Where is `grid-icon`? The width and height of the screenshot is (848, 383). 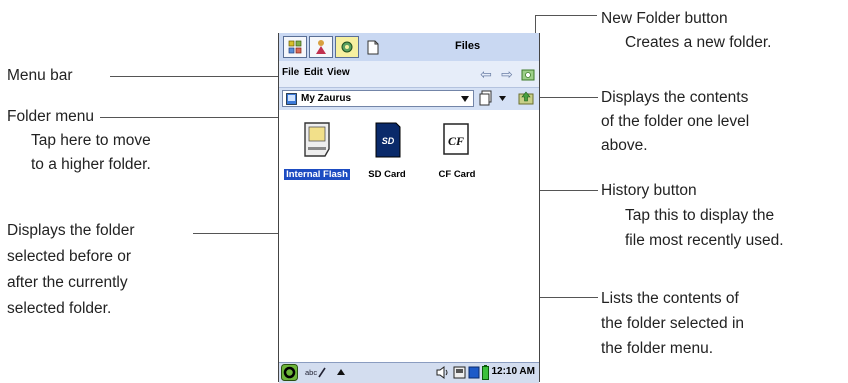
grid-icon is located at coordinates (295, 47).